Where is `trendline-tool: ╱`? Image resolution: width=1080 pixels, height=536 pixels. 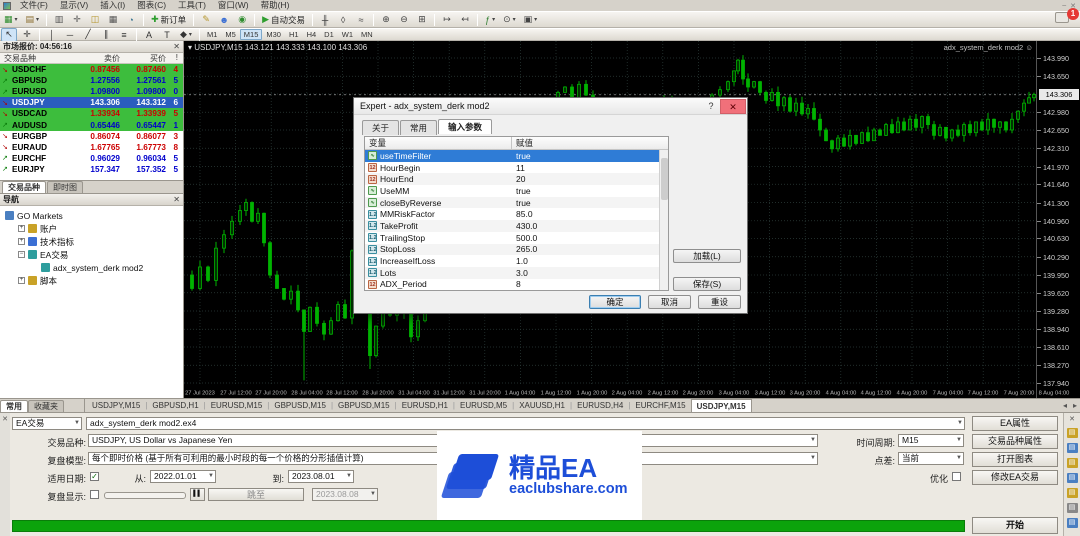 trendline-tool: ╱ is located at coordinates (88, 35).